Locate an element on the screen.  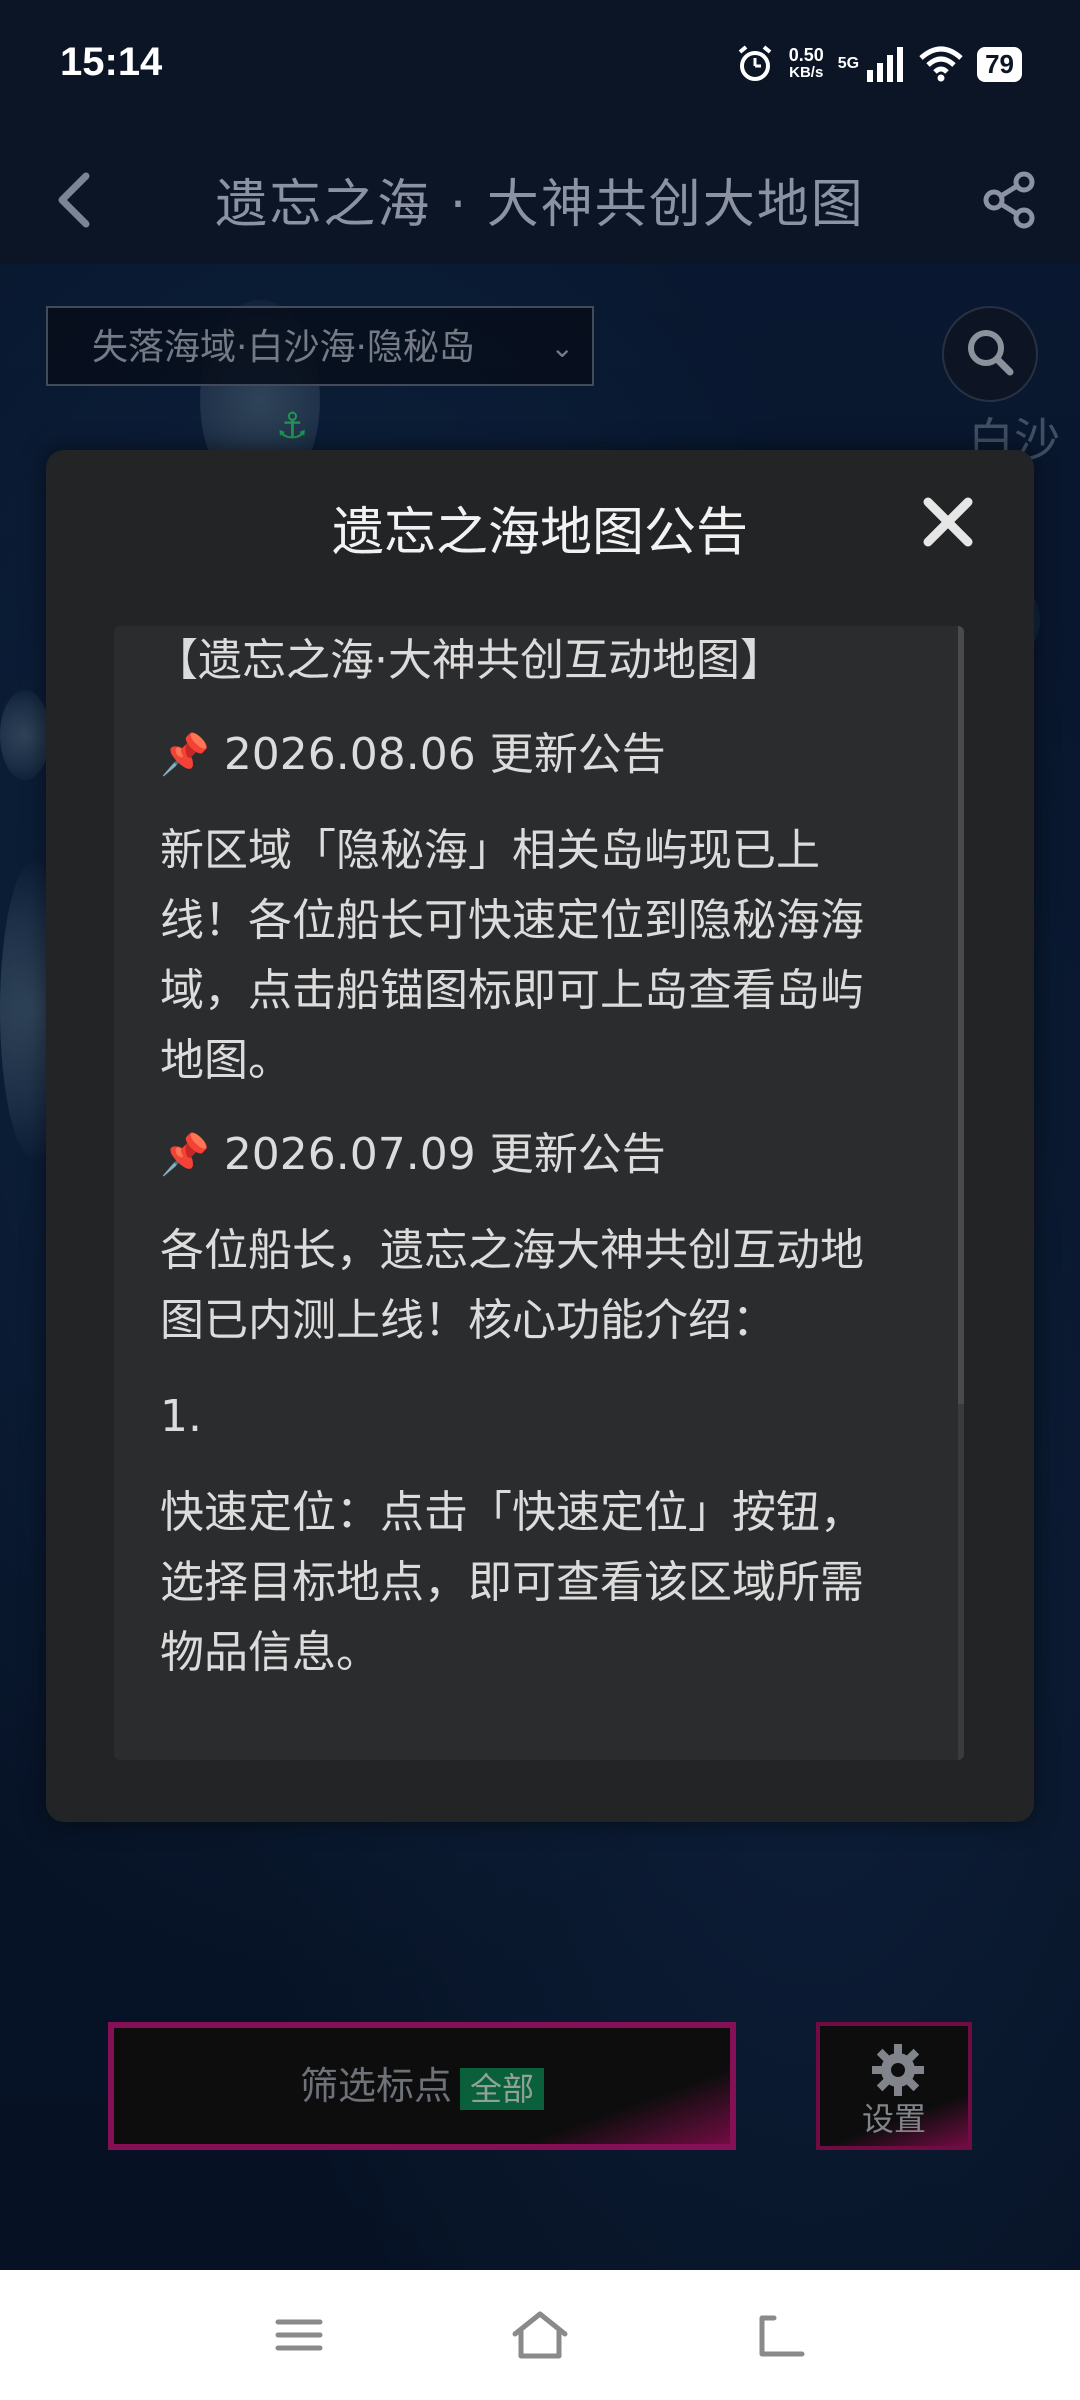
share-button is located at coordinates (1010, 200).